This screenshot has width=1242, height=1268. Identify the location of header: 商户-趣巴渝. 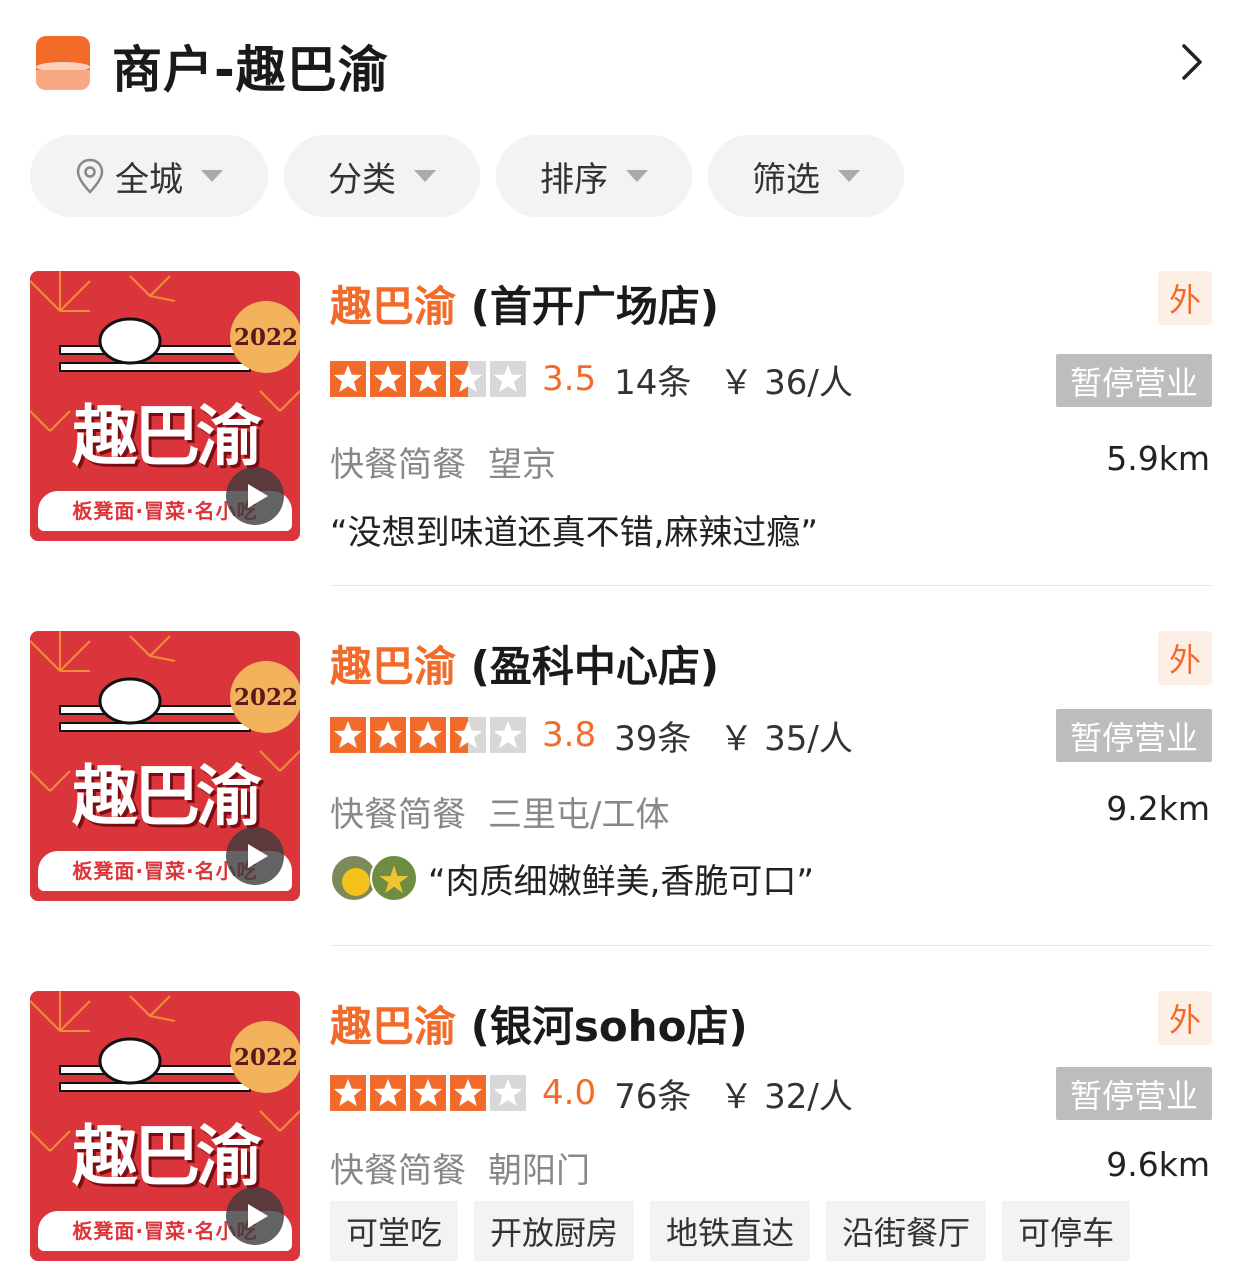
(621, 62).